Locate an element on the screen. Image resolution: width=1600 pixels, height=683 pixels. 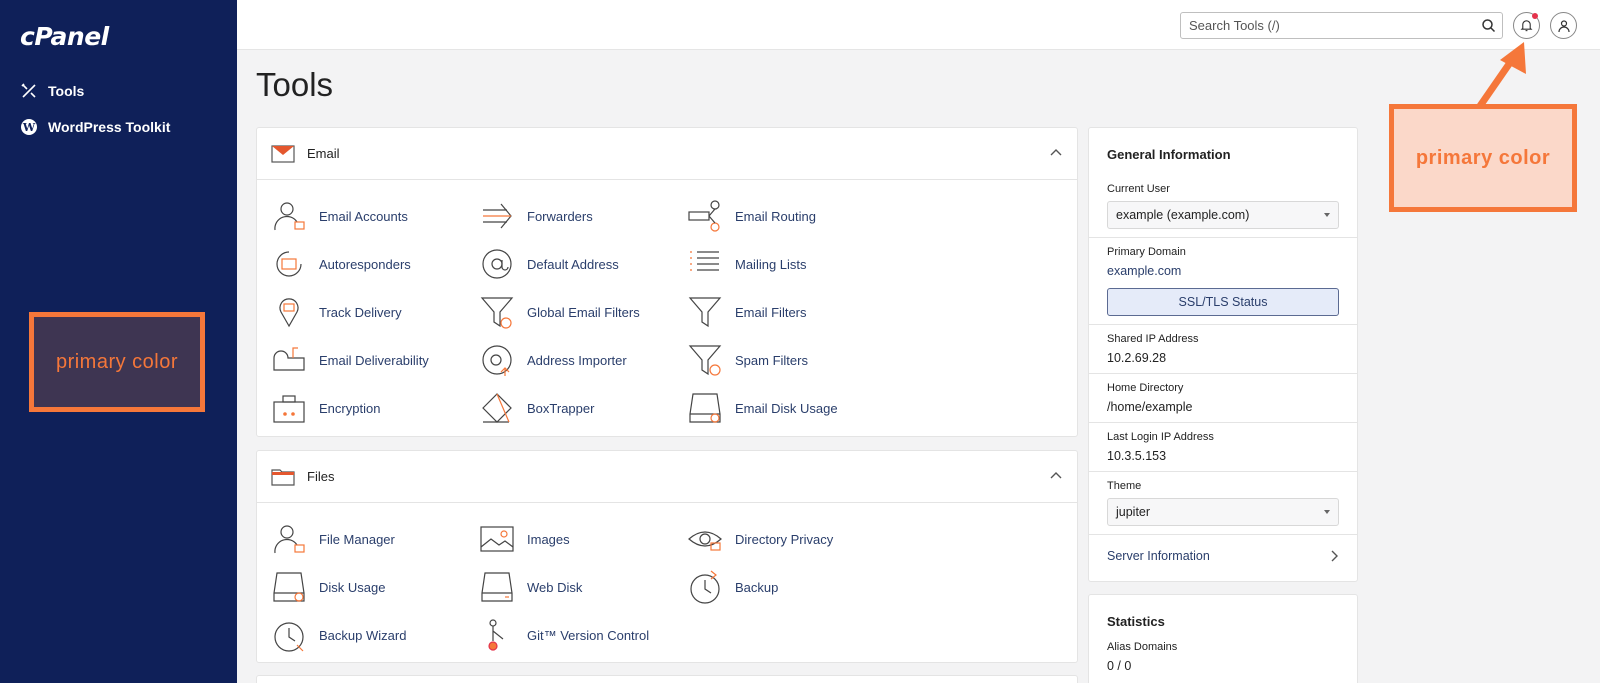
tool-label: Email Deliverability is located at coordinates (374, 360).